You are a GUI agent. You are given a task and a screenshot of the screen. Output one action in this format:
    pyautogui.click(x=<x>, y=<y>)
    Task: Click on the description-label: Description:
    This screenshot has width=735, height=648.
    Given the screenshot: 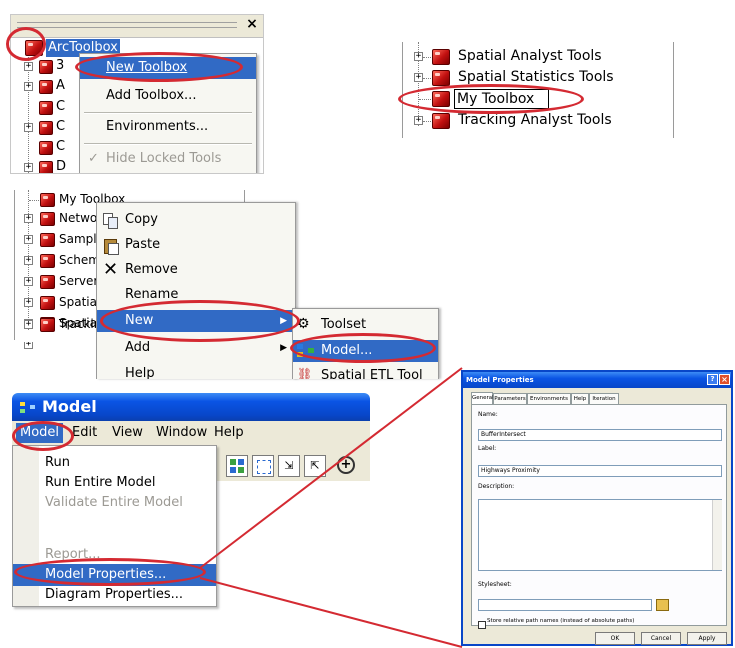 What is the action you would take?
    pyautogui.click(x=496, y=486)
    